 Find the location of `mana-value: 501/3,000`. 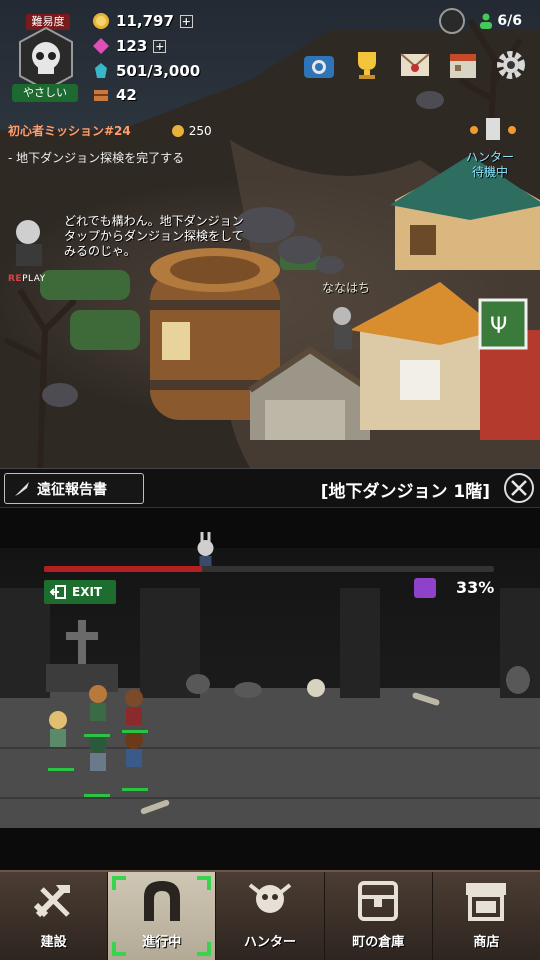

mana-value: 501/3,000 is located at coordinates (158, 71).